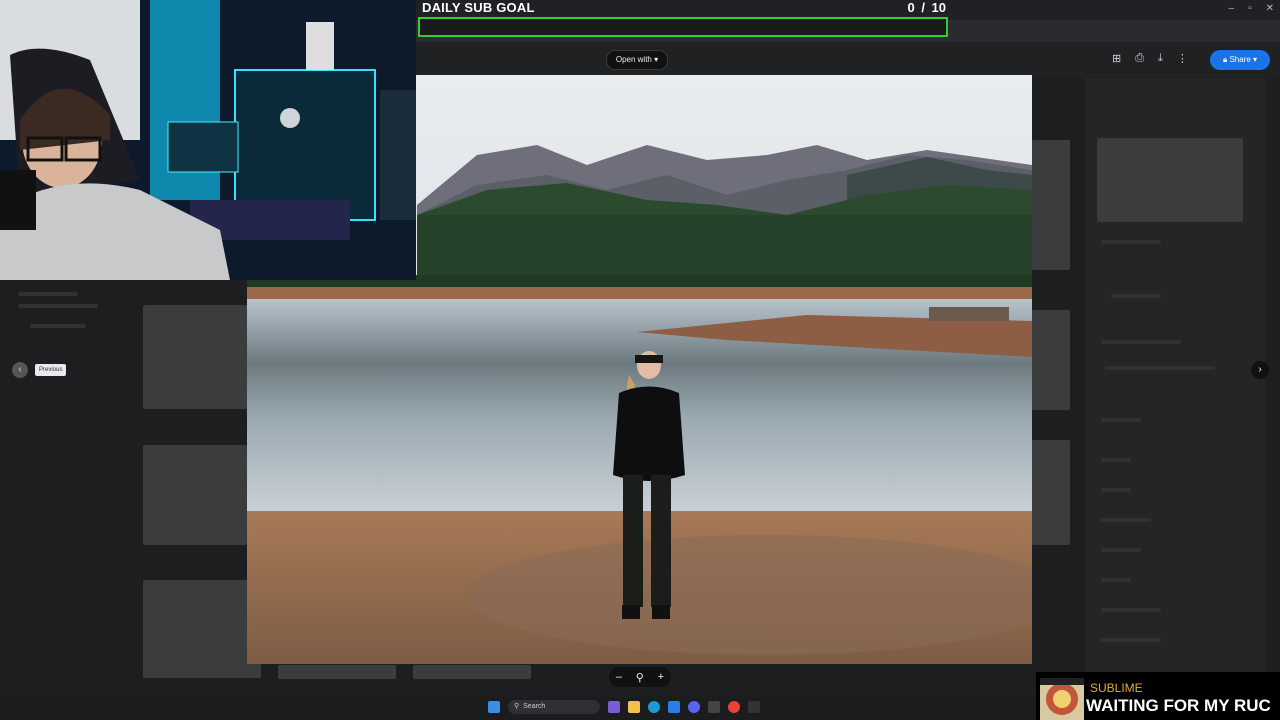  I want to click on lock-icon: 🔒︎, so click(1225, 59).